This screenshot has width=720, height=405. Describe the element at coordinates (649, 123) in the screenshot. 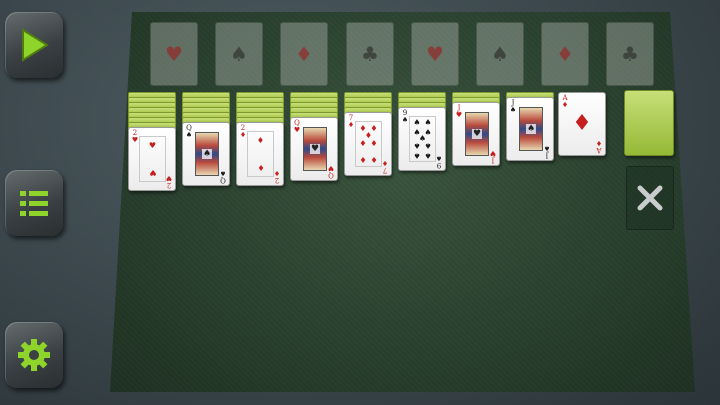

I see `stock-pile` at that location.